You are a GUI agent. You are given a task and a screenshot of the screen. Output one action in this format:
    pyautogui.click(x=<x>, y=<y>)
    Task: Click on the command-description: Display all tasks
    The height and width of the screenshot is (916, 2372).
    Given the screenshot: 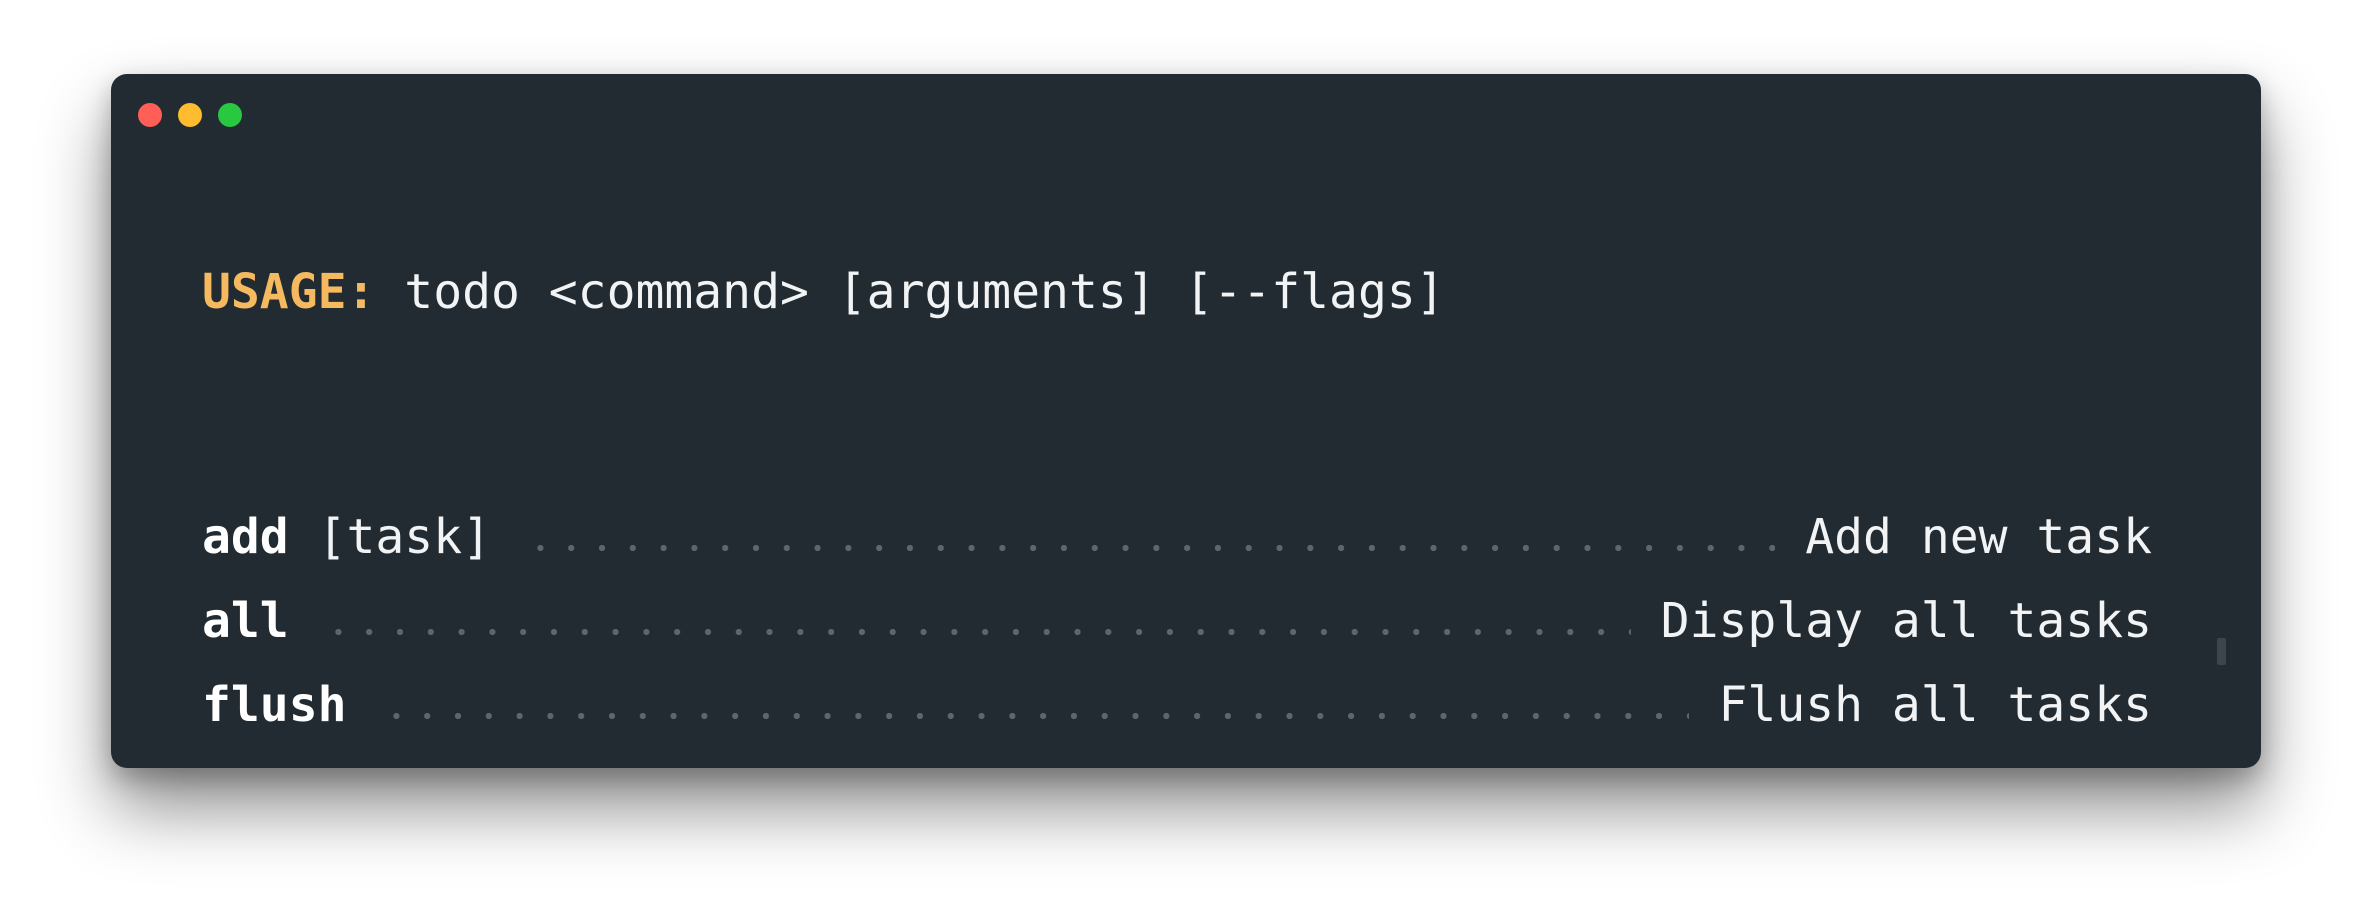 What is the action you would take?
    pyautogui.click(x=1906, y=621)
    